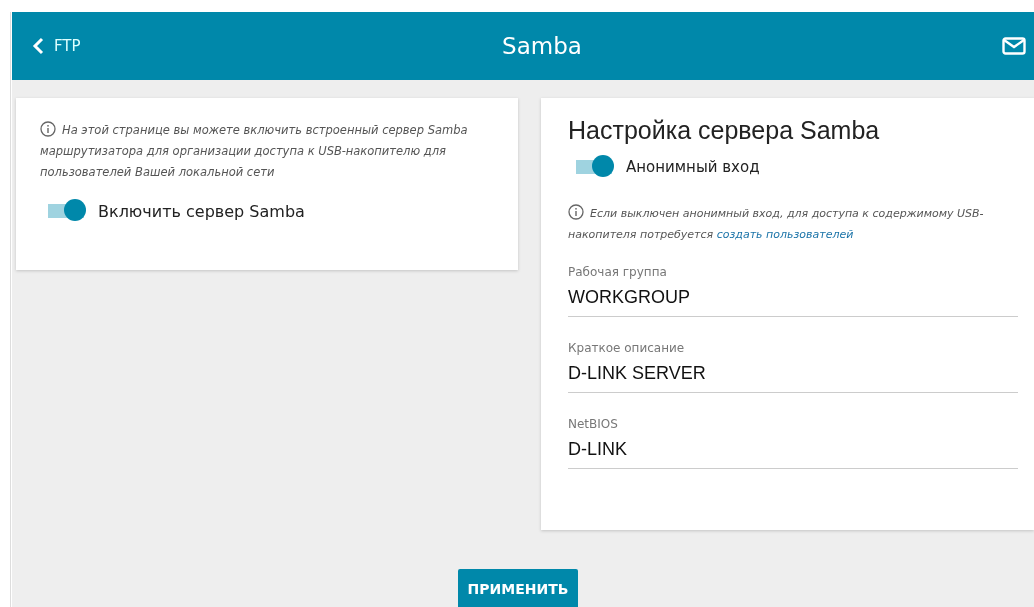 The image size is (1034, 607). What do you see at coordinates (724, 130) in the screenshot?
I see `section-title: Настройка сервера Samba` at bounding box center [724, 130].